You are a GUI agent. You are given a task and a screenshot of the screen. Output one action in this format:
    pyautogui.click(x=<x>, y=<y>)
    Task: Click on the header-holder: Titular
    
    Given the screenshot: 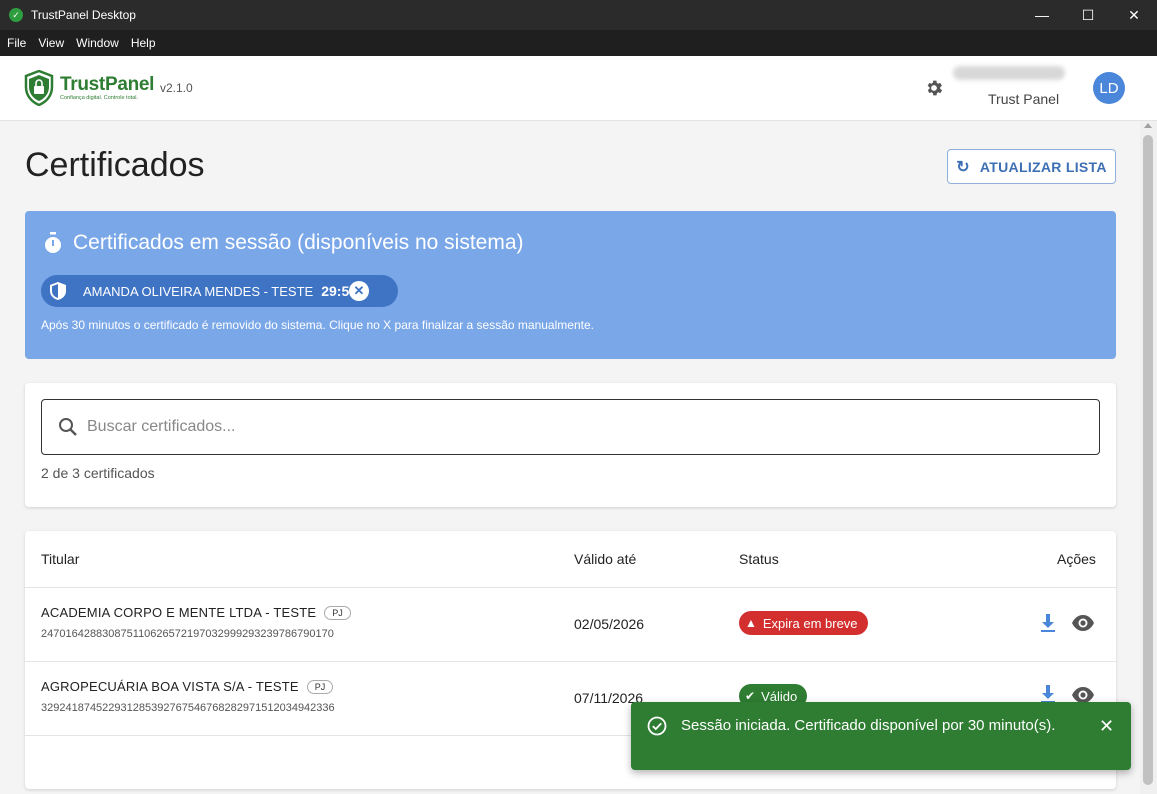 What is the action you would take?
    pyautogui.click(x=60, y=559)
    